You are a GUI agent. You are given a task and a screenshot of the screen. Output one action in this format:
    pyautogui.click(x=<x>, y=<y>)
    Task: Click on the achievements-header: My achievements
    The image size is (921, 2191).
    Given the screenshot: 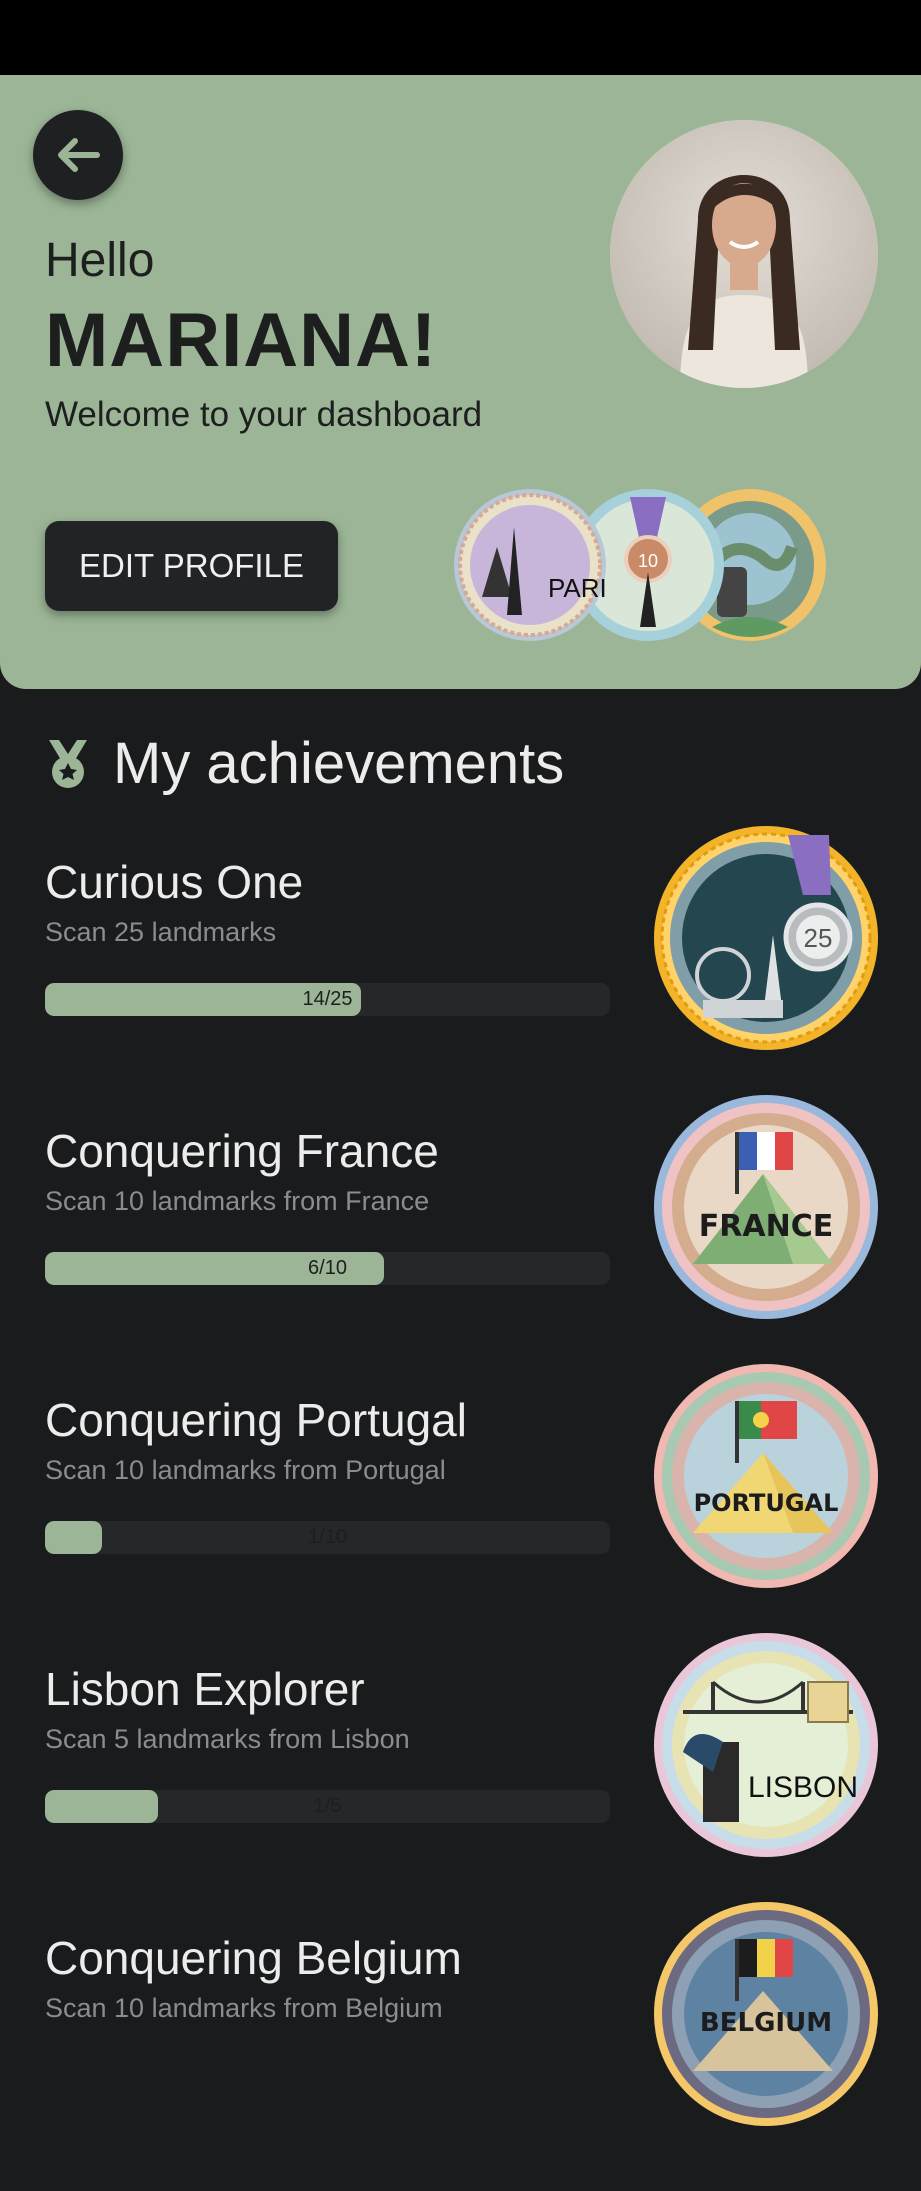 What is the action you would take?
    pyautogui.click(x=304, y=763)
    